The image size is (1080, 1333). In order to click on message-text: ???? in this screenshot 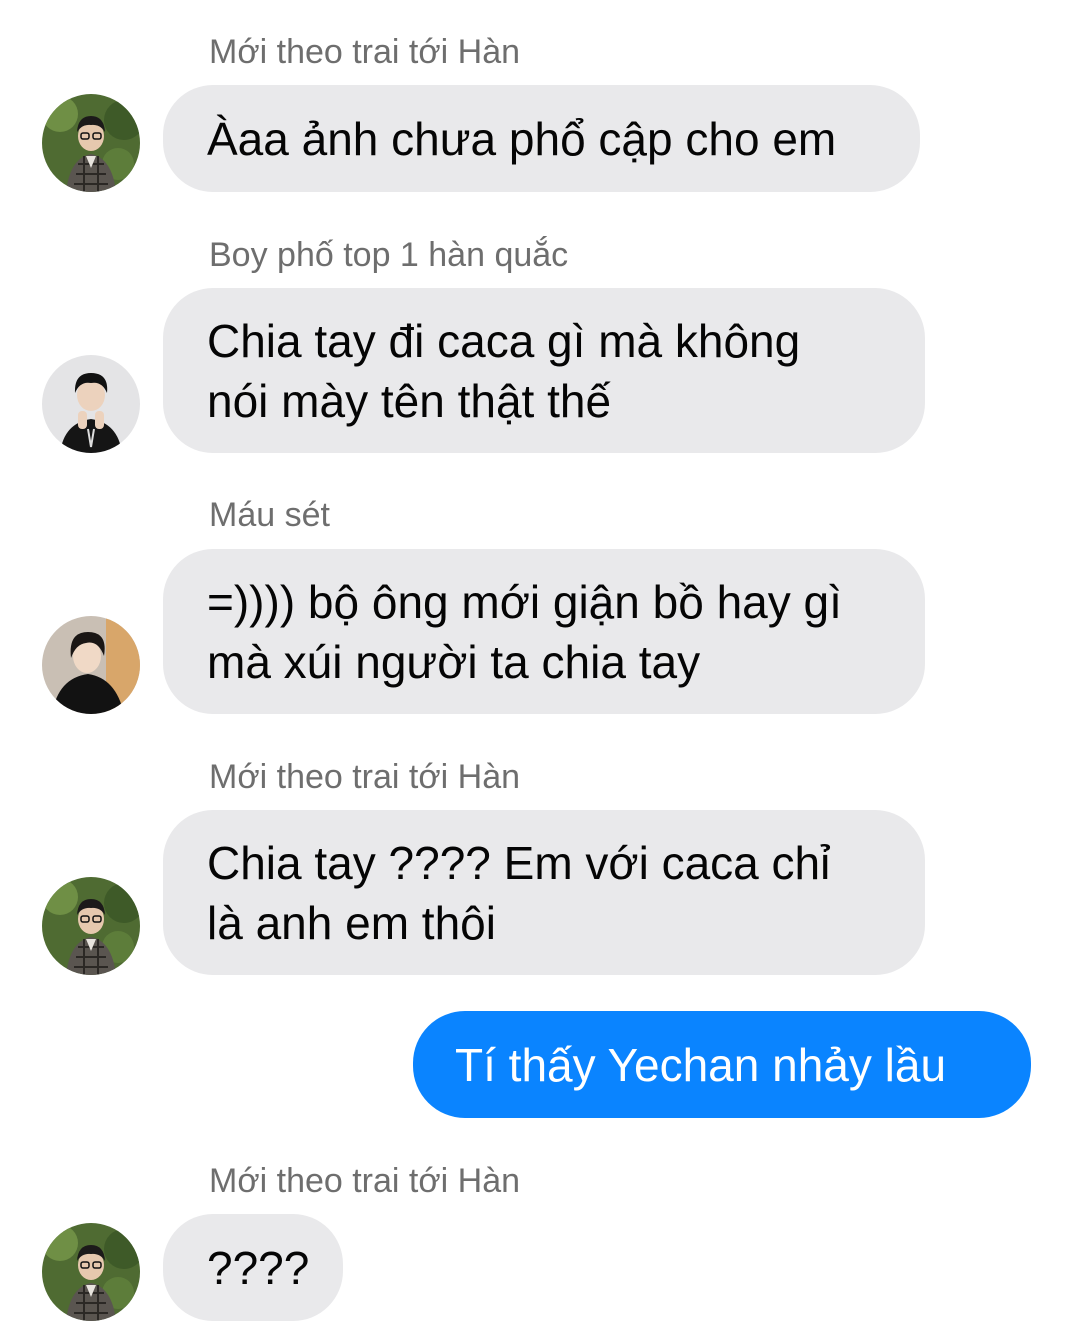, I will do `click(258, 1267)`.